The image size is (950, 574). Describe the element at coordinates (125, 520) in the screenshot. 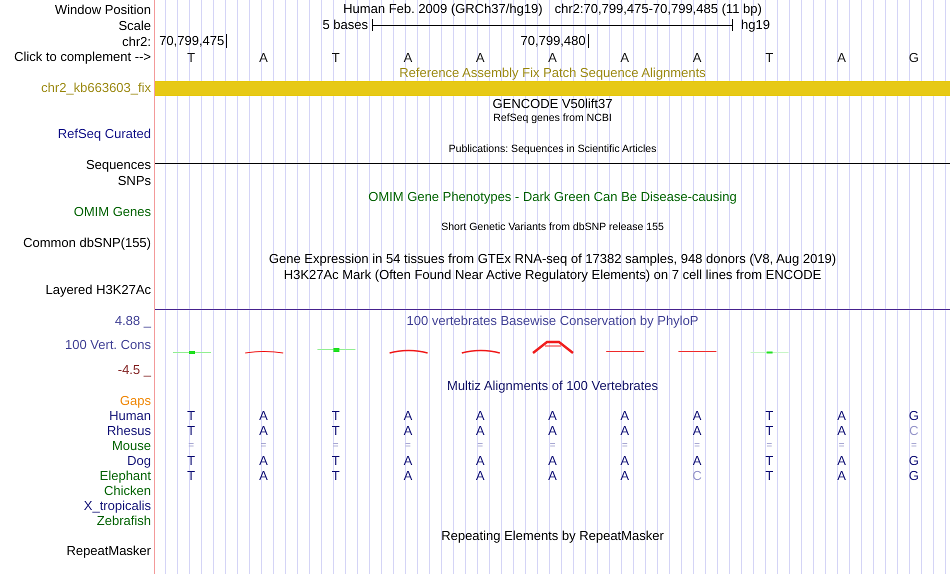

I see `track-label: Zebrafish` at that location.